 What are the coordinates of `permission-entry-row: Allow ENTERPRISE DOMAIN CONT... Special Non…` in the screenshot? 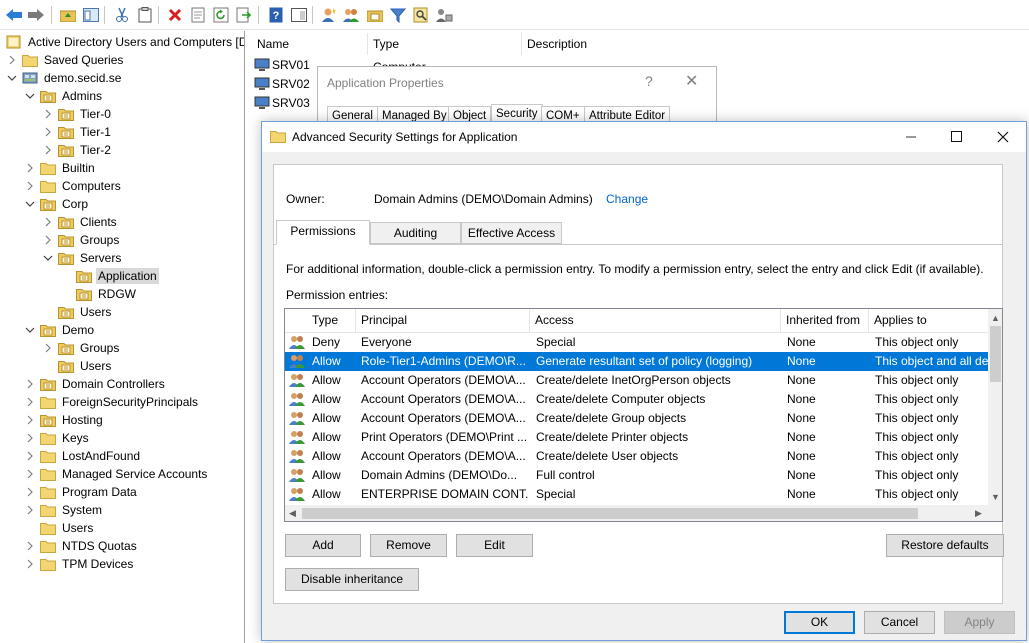 It's located at (636, 494).